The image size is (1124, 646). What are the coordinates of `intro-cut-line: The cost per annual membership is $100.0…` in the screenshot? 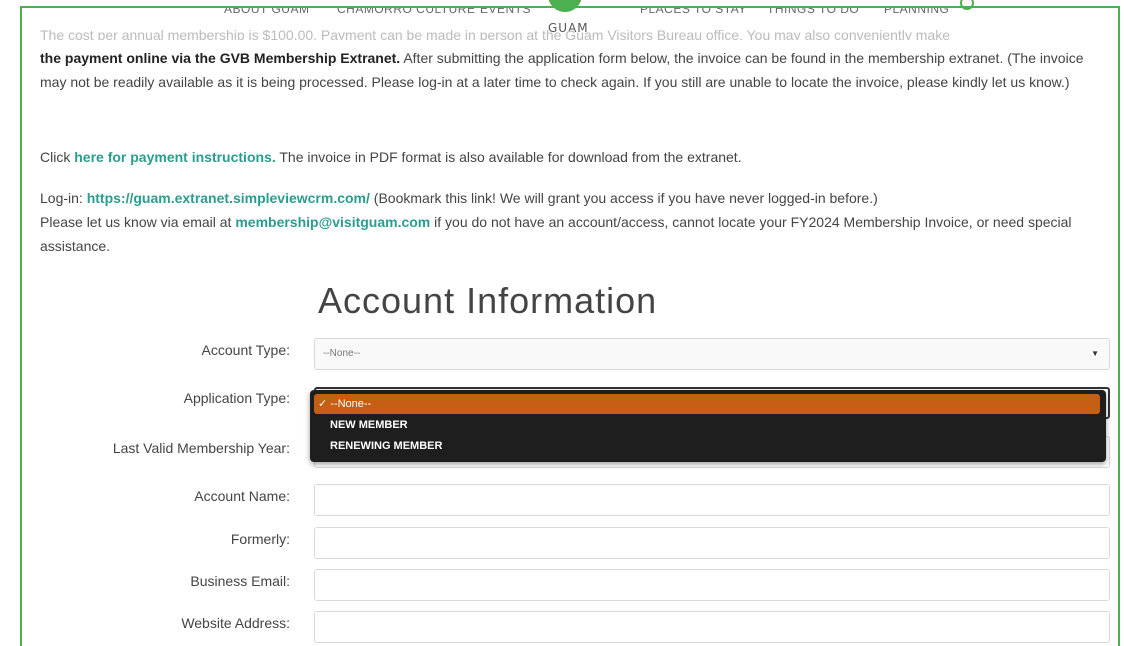 It's located at (495, 35).